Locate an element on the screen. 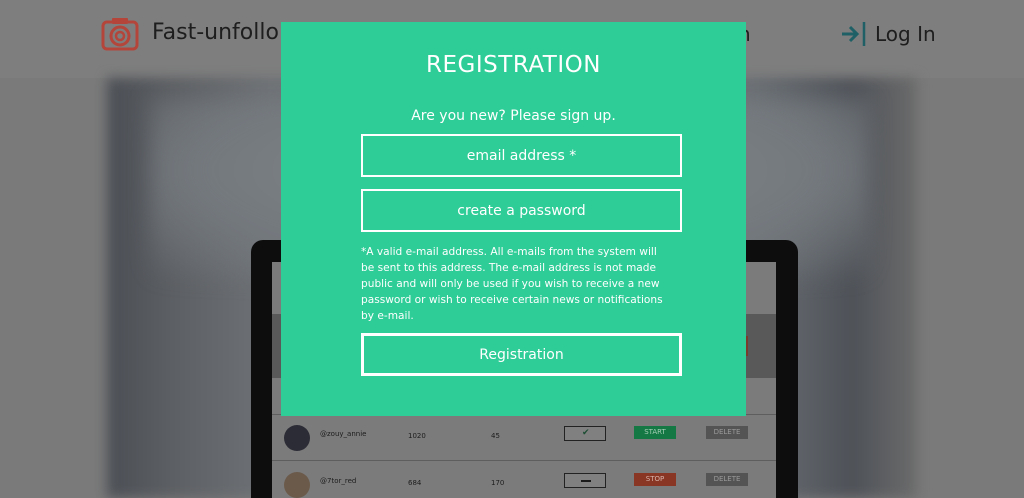 The width and height of the screenshot is (1024, 498). camera-icon is located at coordinates (120, 34).